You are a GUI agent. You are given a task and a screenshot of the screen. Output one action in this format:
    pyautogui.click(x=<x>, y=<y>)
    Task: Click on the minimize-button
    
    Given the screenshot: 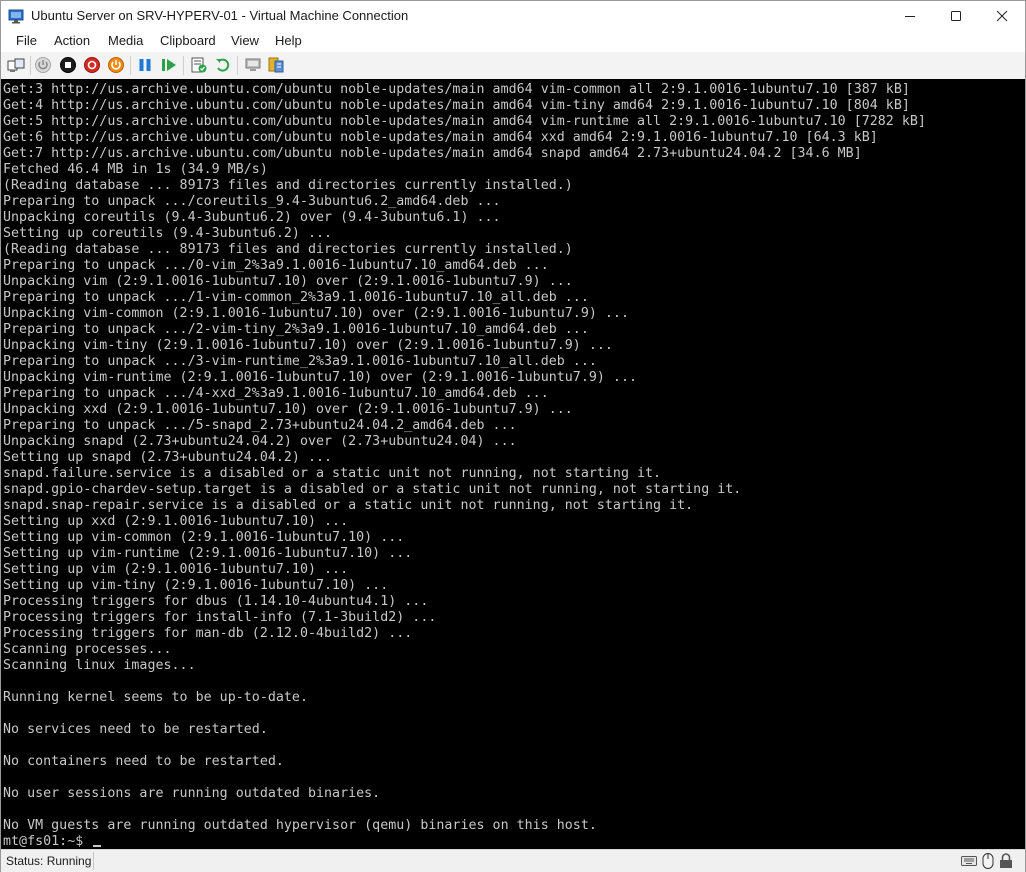 What is the action you would take?
    pyautogui.click(x=910, y=16)
    